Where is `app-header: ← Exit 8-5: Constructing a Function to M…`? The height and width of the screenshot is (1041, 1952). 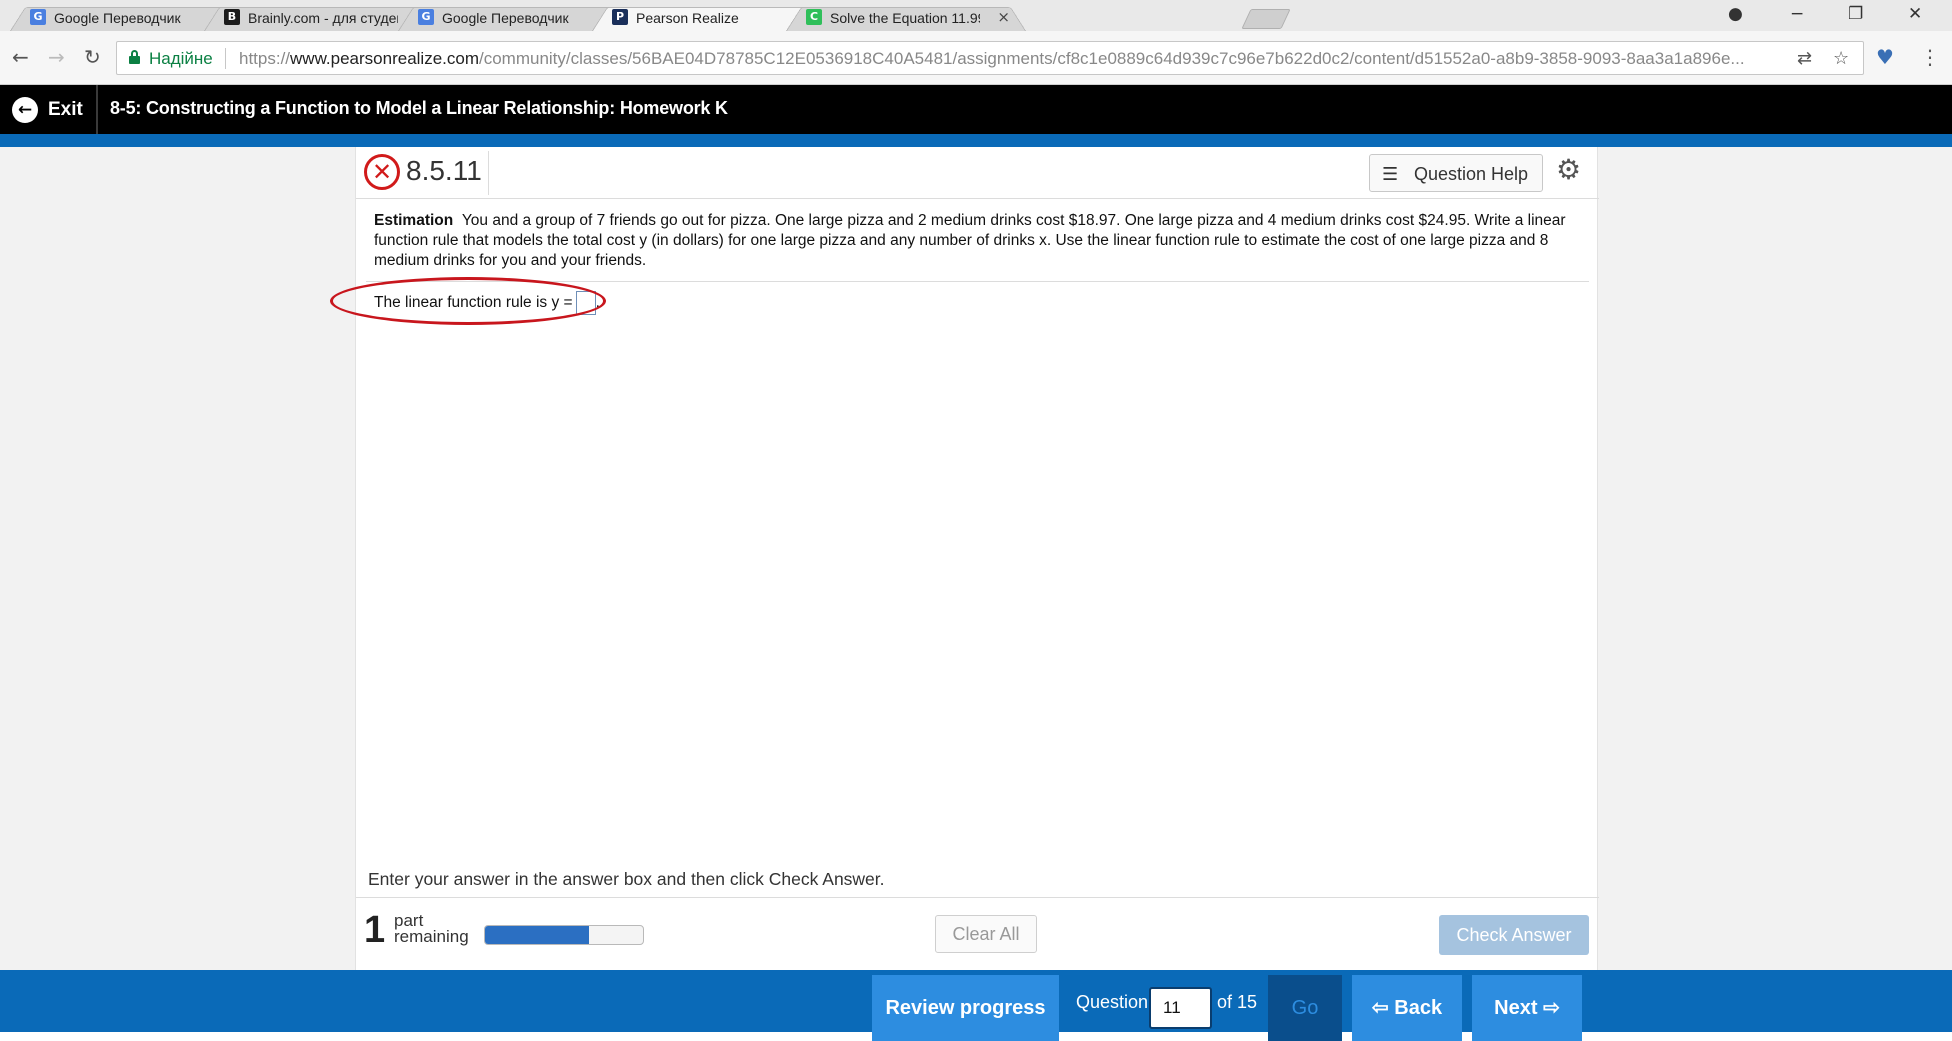 app-header: ← Exit 8-5: Constructing a Function to M… is located at coordinates (976, 109).